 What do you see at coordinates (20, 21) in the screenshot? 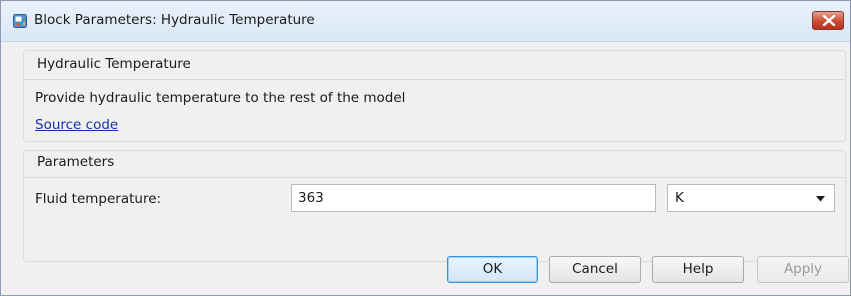
I see `simulink-block-icon` at bounding box center [20, 21].